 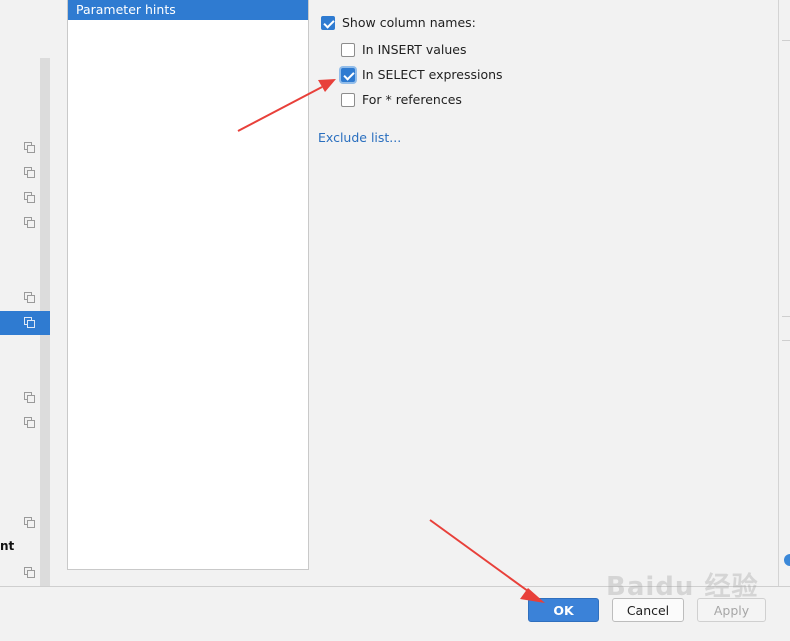 What do you see at coordinates (409, 22) in the screenshot?
I see `show-column-names-label: Show column names:` at bounding box center [409, 22].